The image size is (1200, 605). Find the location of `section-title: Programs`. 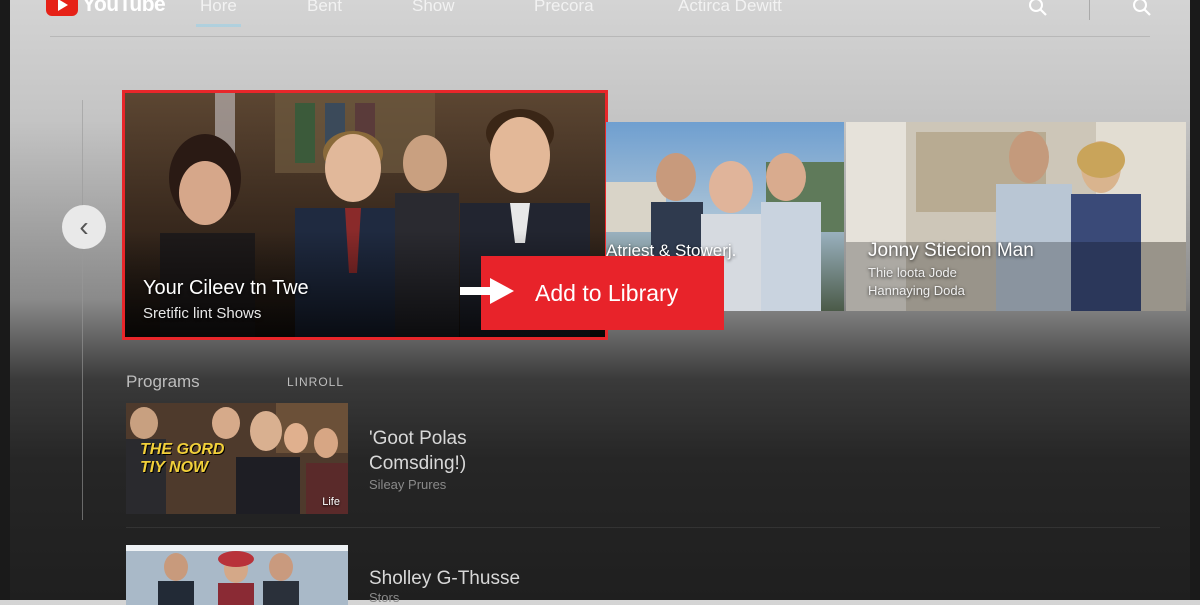

section-title: Programs is located at coordinates (163, 381).